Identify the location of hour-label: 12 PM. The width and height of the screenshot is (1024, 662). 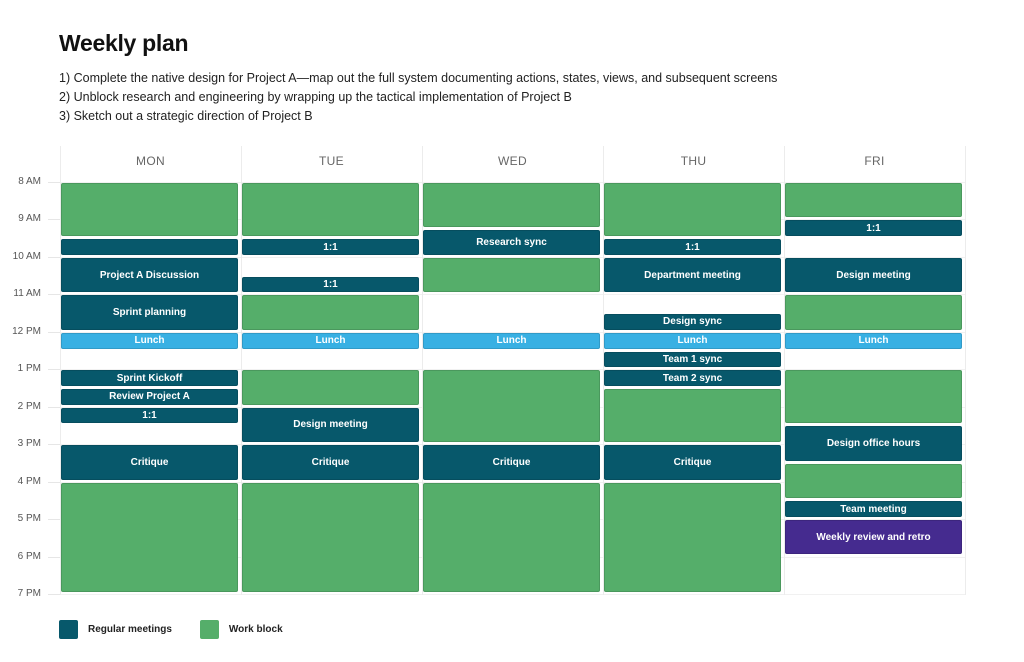
(26, 331).